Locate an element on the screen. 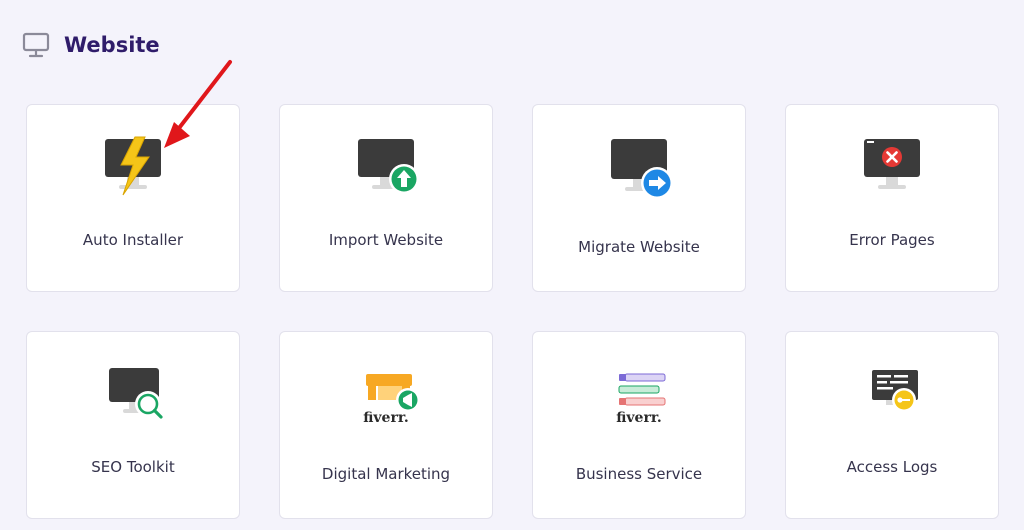 The image size is (1024, 530). card-label: Import Website is located at coordinates (386, 240).